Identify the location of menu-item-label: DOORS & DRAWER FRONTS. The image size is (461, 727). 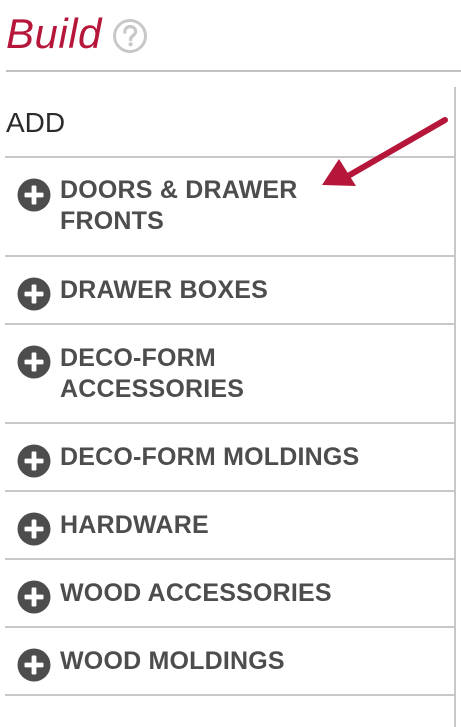
(179, 205).